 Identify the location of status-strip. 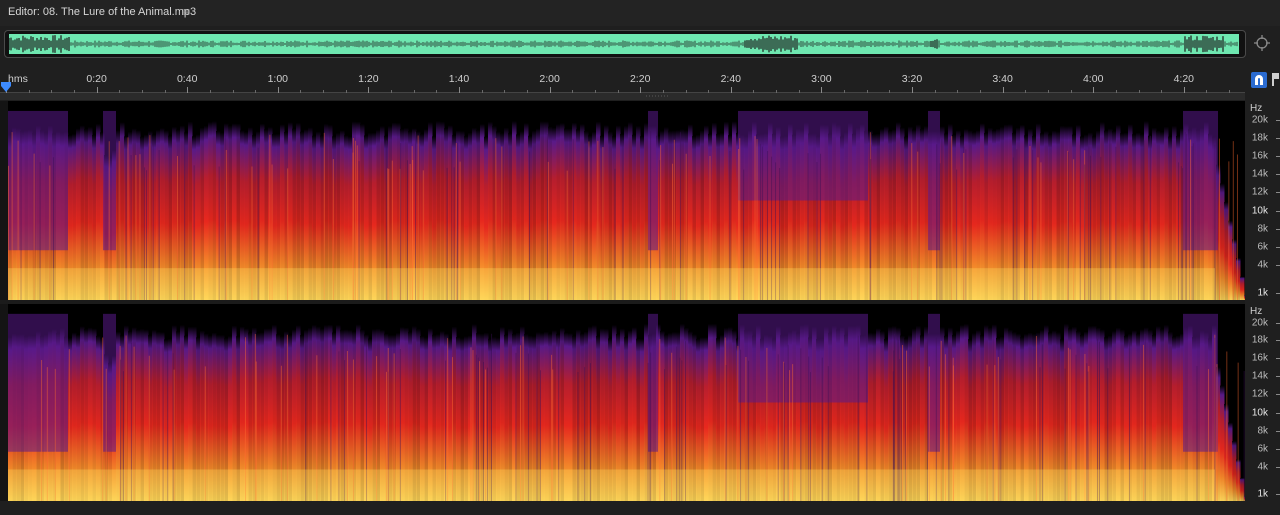
(640, 508).